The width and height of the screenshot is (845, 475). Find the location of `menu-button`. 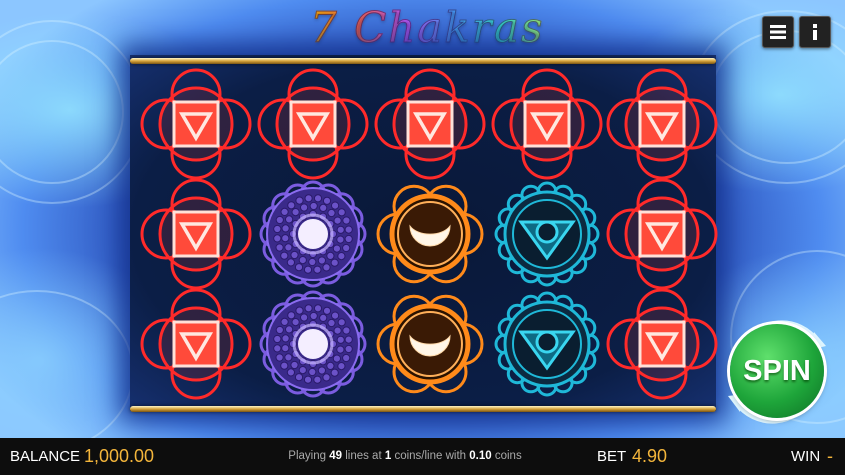

menu-button is located at coordinates (778, 32).